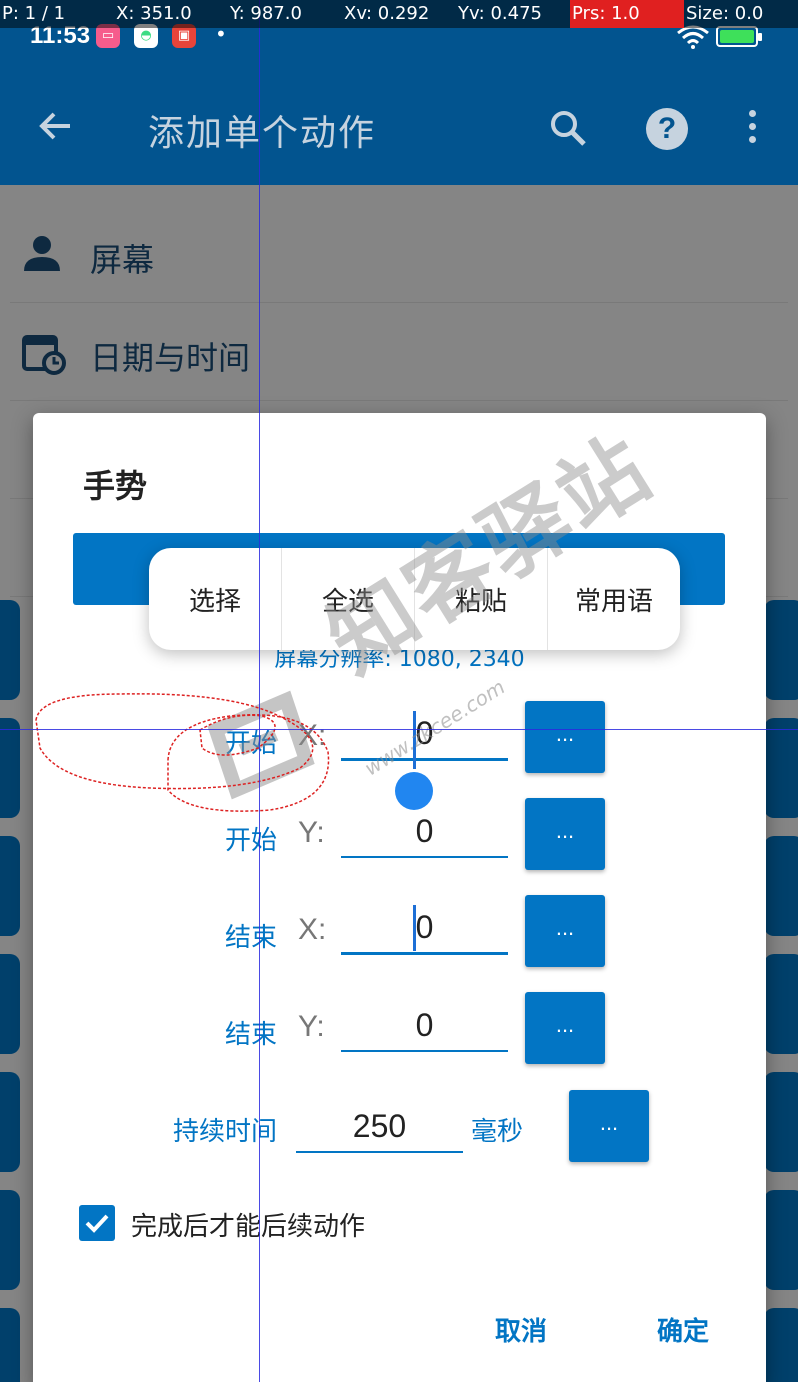 The height and width of the screenshot is (1382, 798). I want to click on pointer-size: Size: 0.0, so click(725, 13).